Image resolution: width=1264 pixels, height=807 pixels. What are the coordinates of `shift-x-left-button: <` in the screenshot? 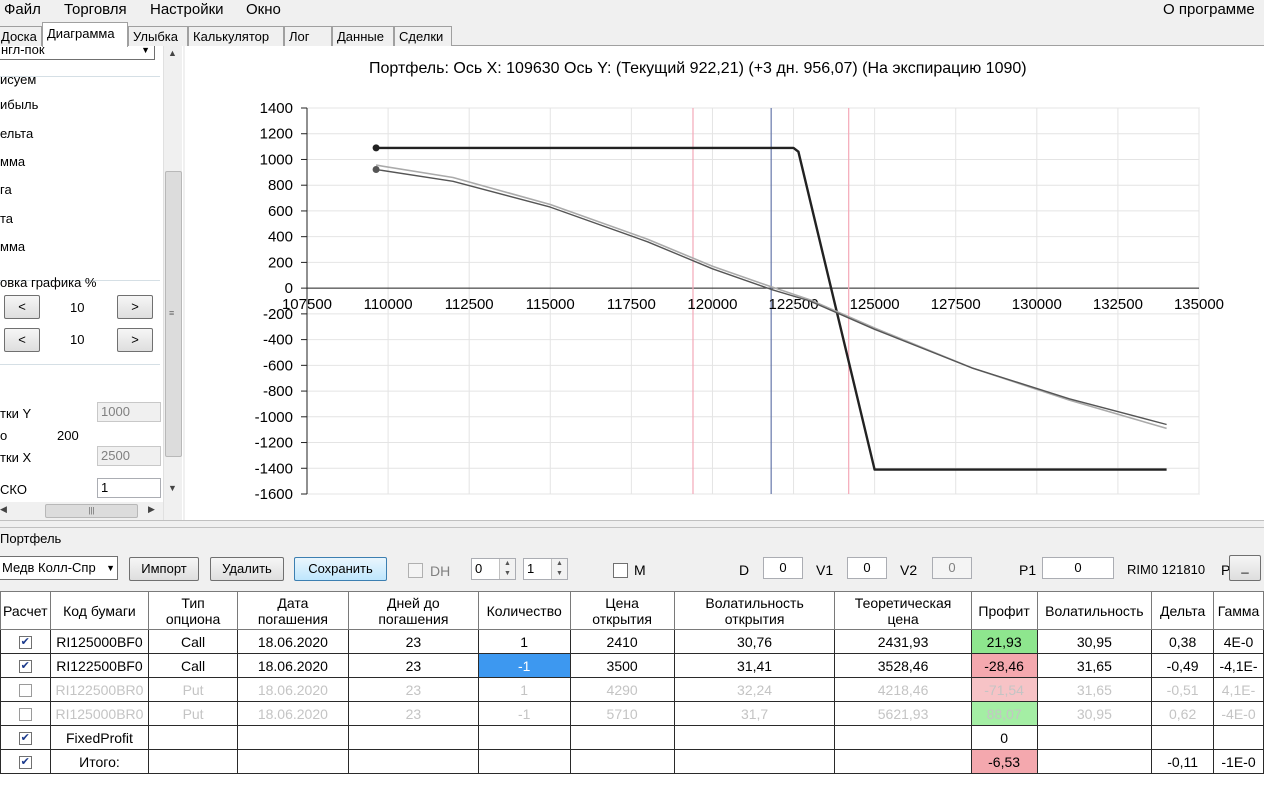 It's located at (22, 307).